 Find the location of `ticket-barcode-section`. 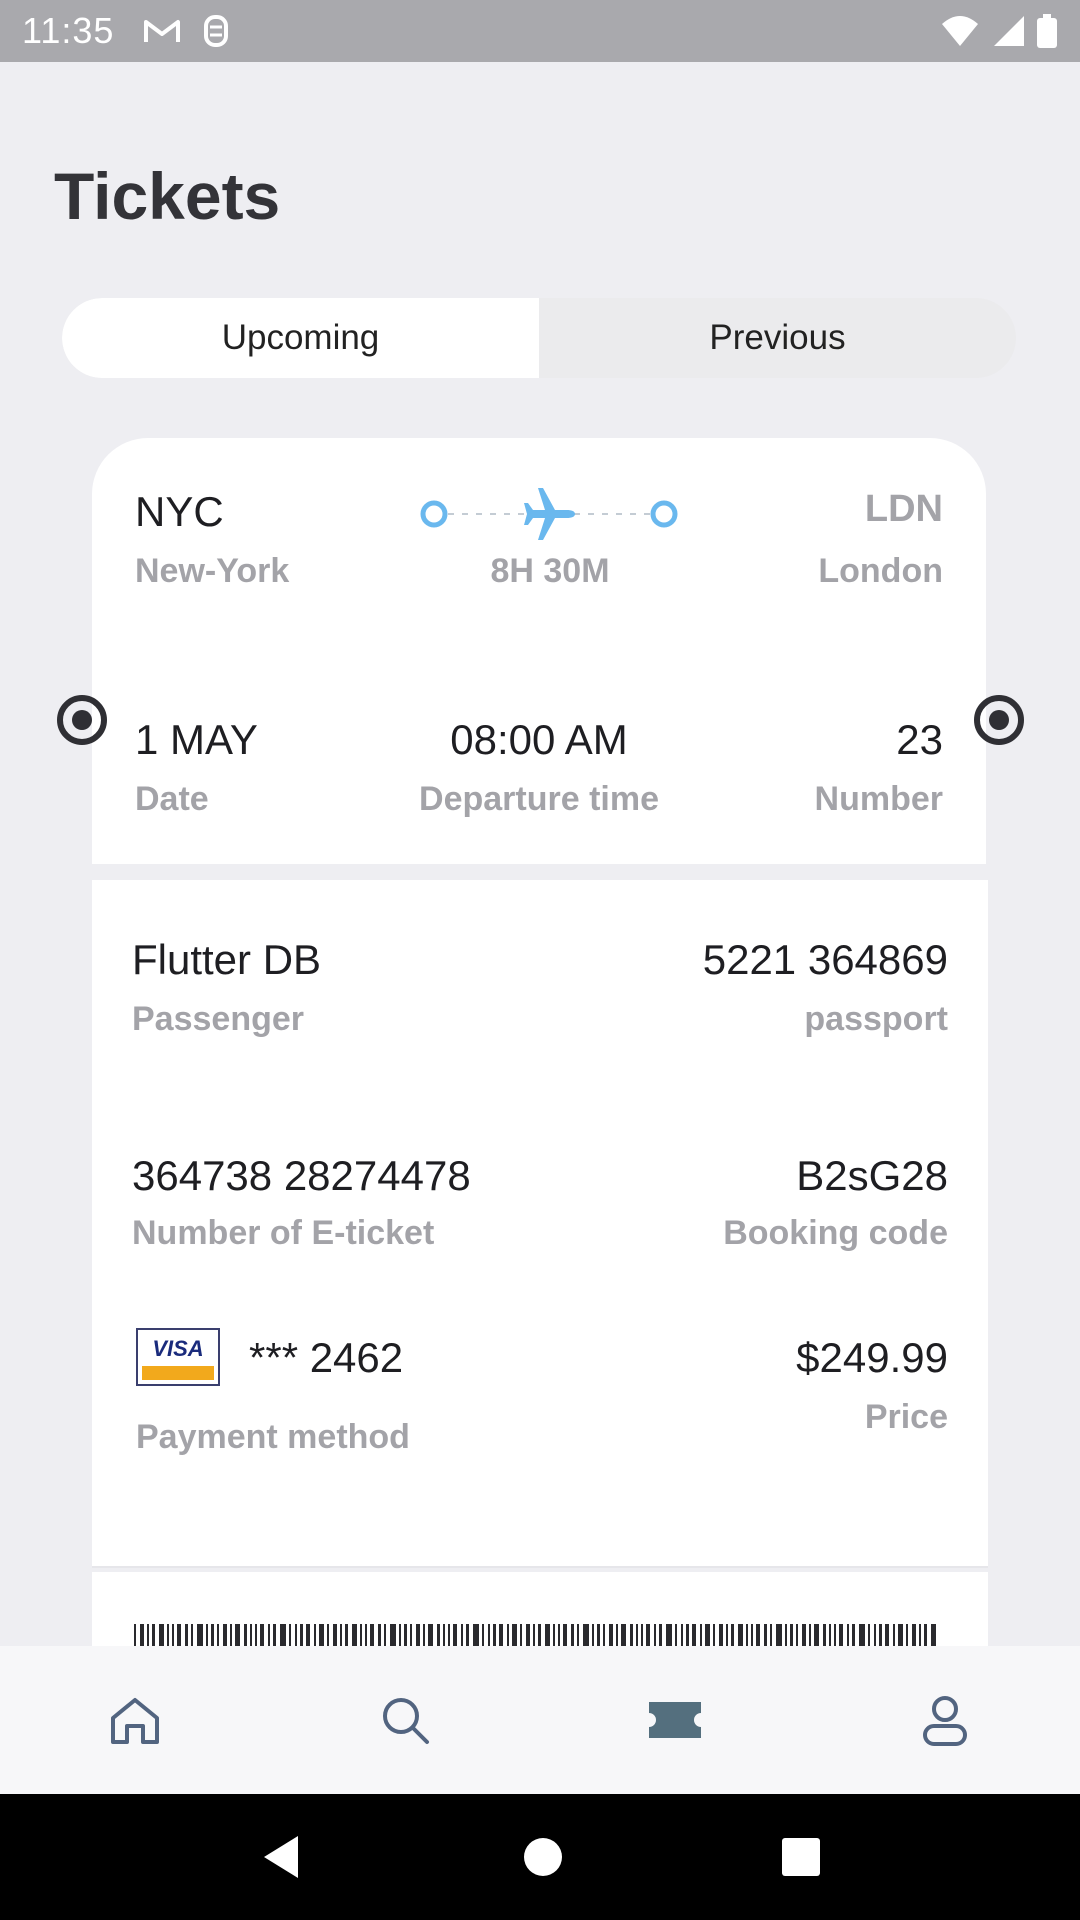

ticket-barcode-section is located at coordinates (540, 1612).